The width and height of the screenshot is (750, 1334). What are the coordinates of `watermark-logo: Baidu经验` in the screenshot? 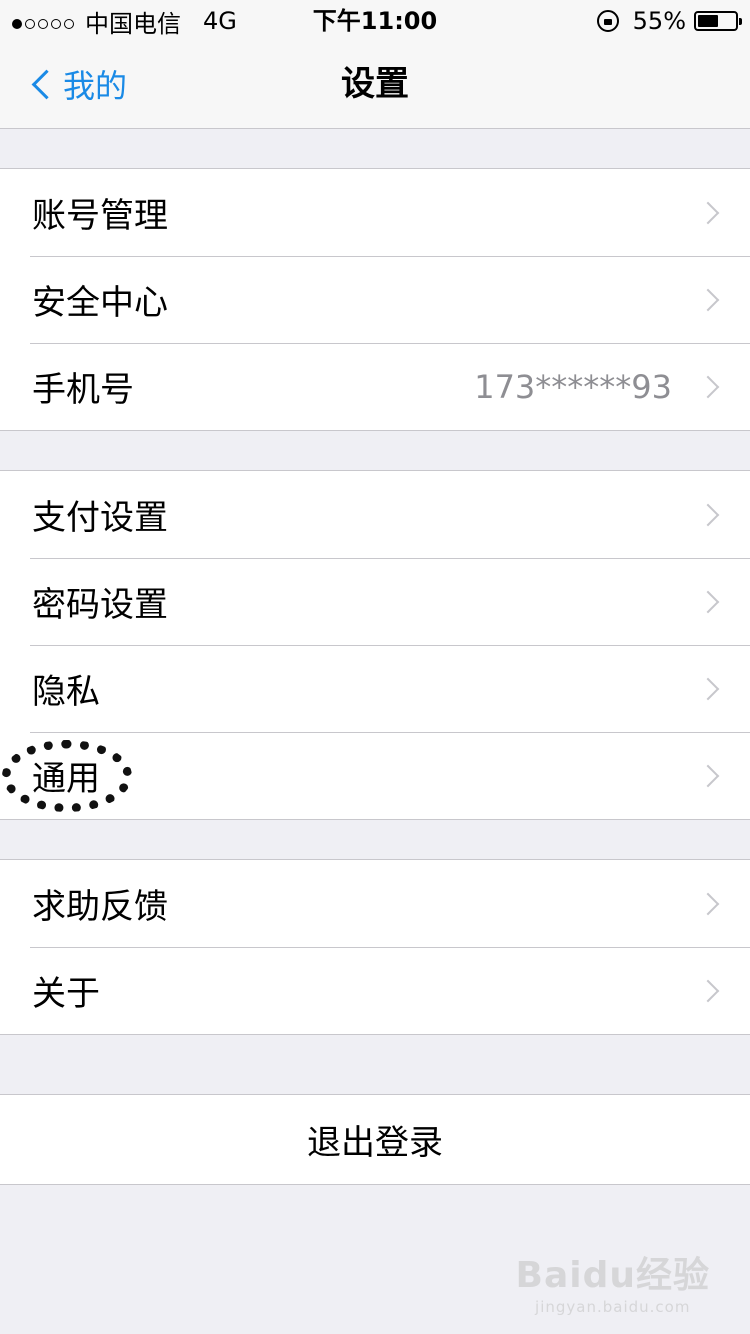 It's located at (612, 1275).